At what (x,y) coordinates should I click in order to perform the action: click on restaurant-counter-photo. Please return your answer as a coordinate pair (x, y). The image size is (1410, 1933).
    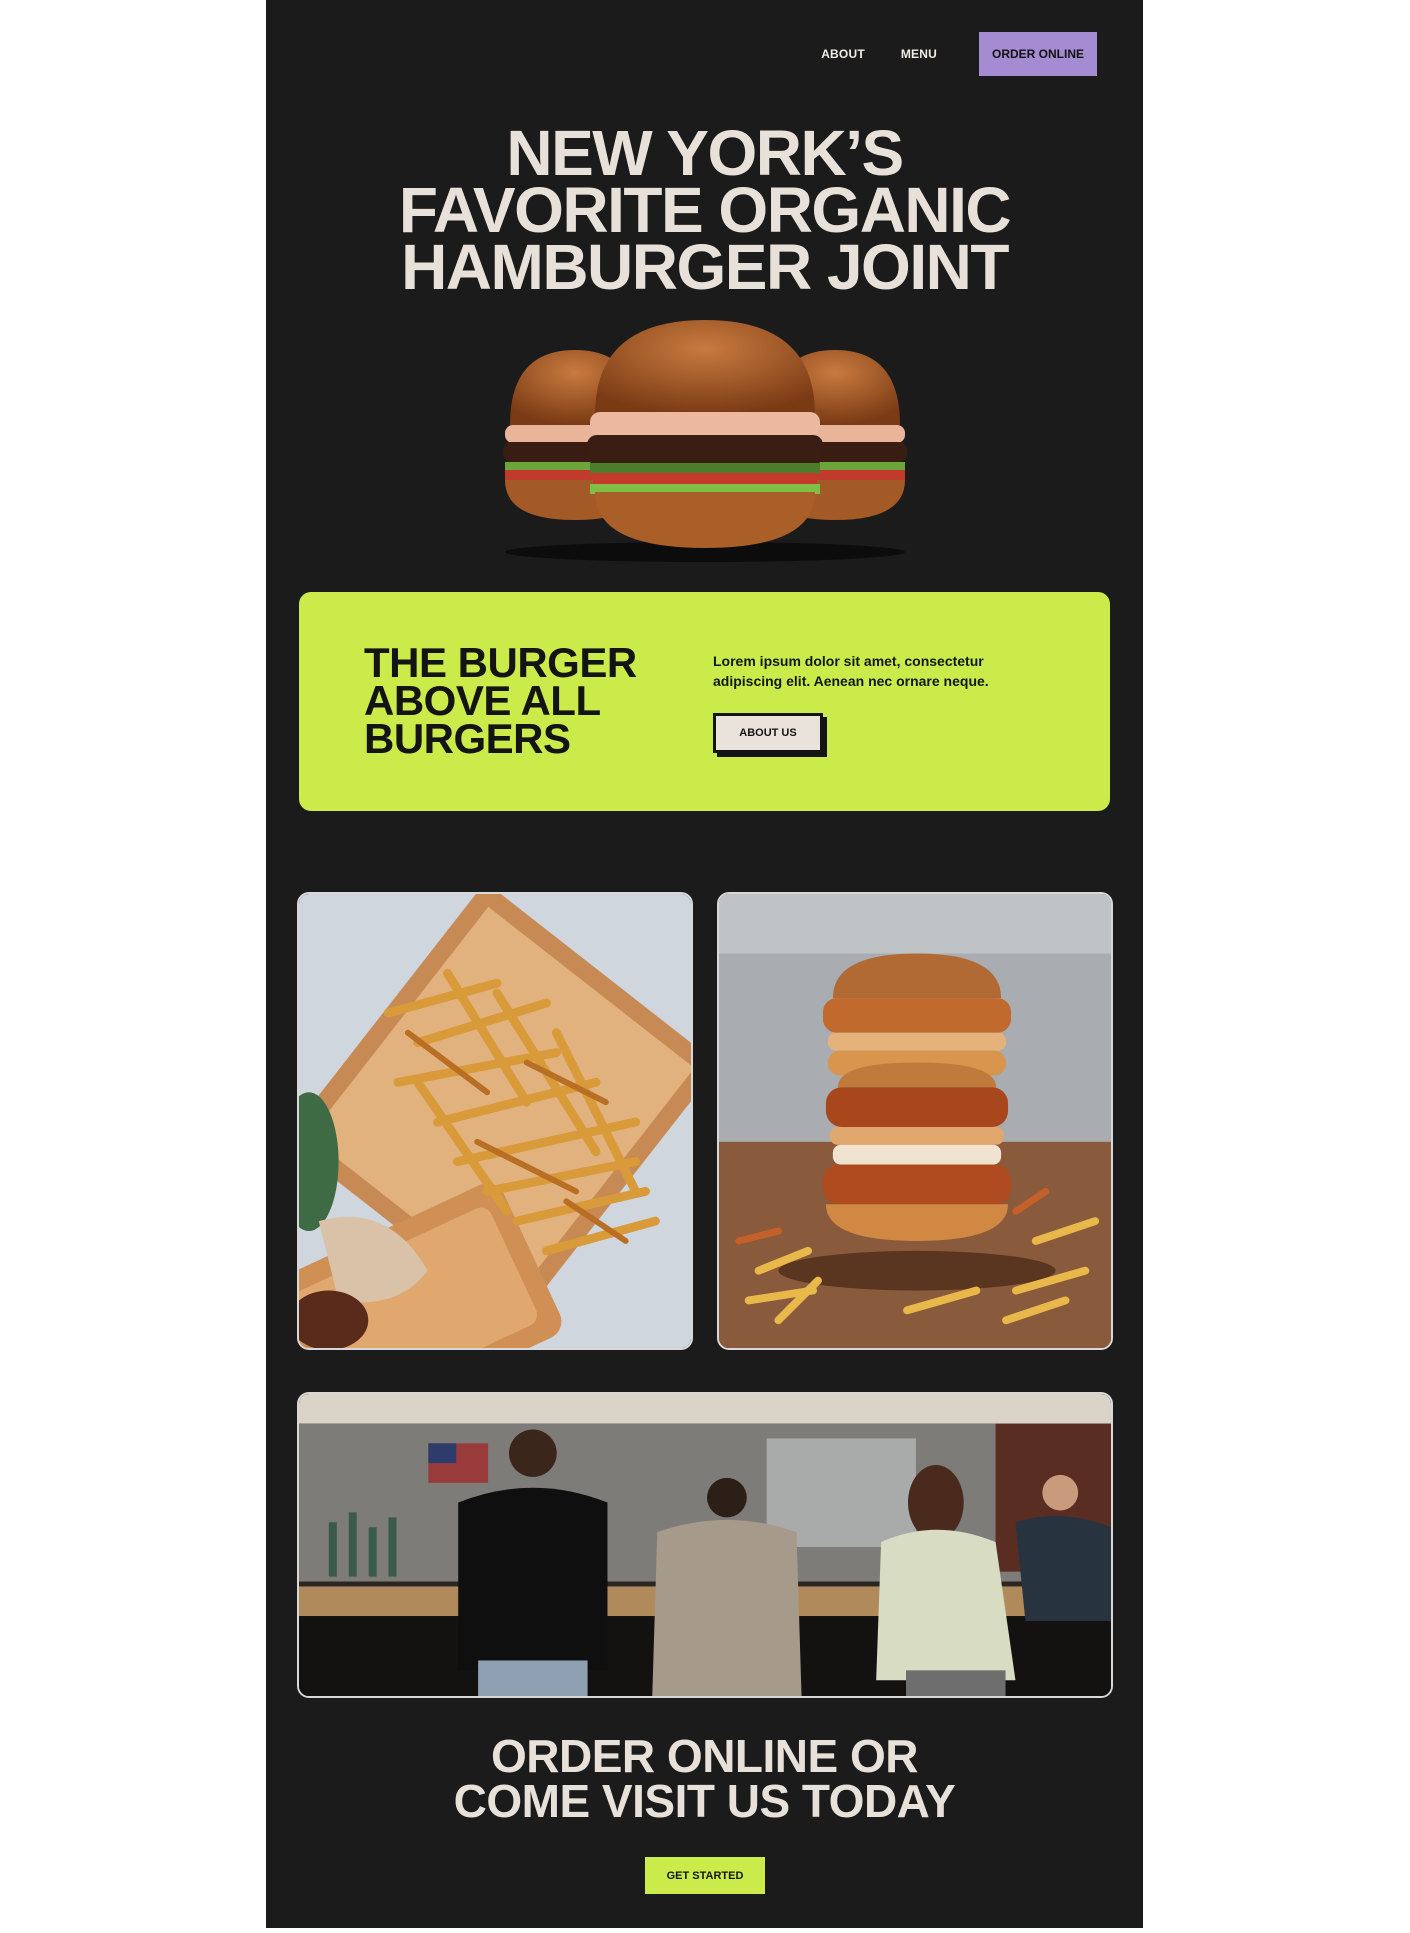
    Looking at the image, I should click on (705, 1545).